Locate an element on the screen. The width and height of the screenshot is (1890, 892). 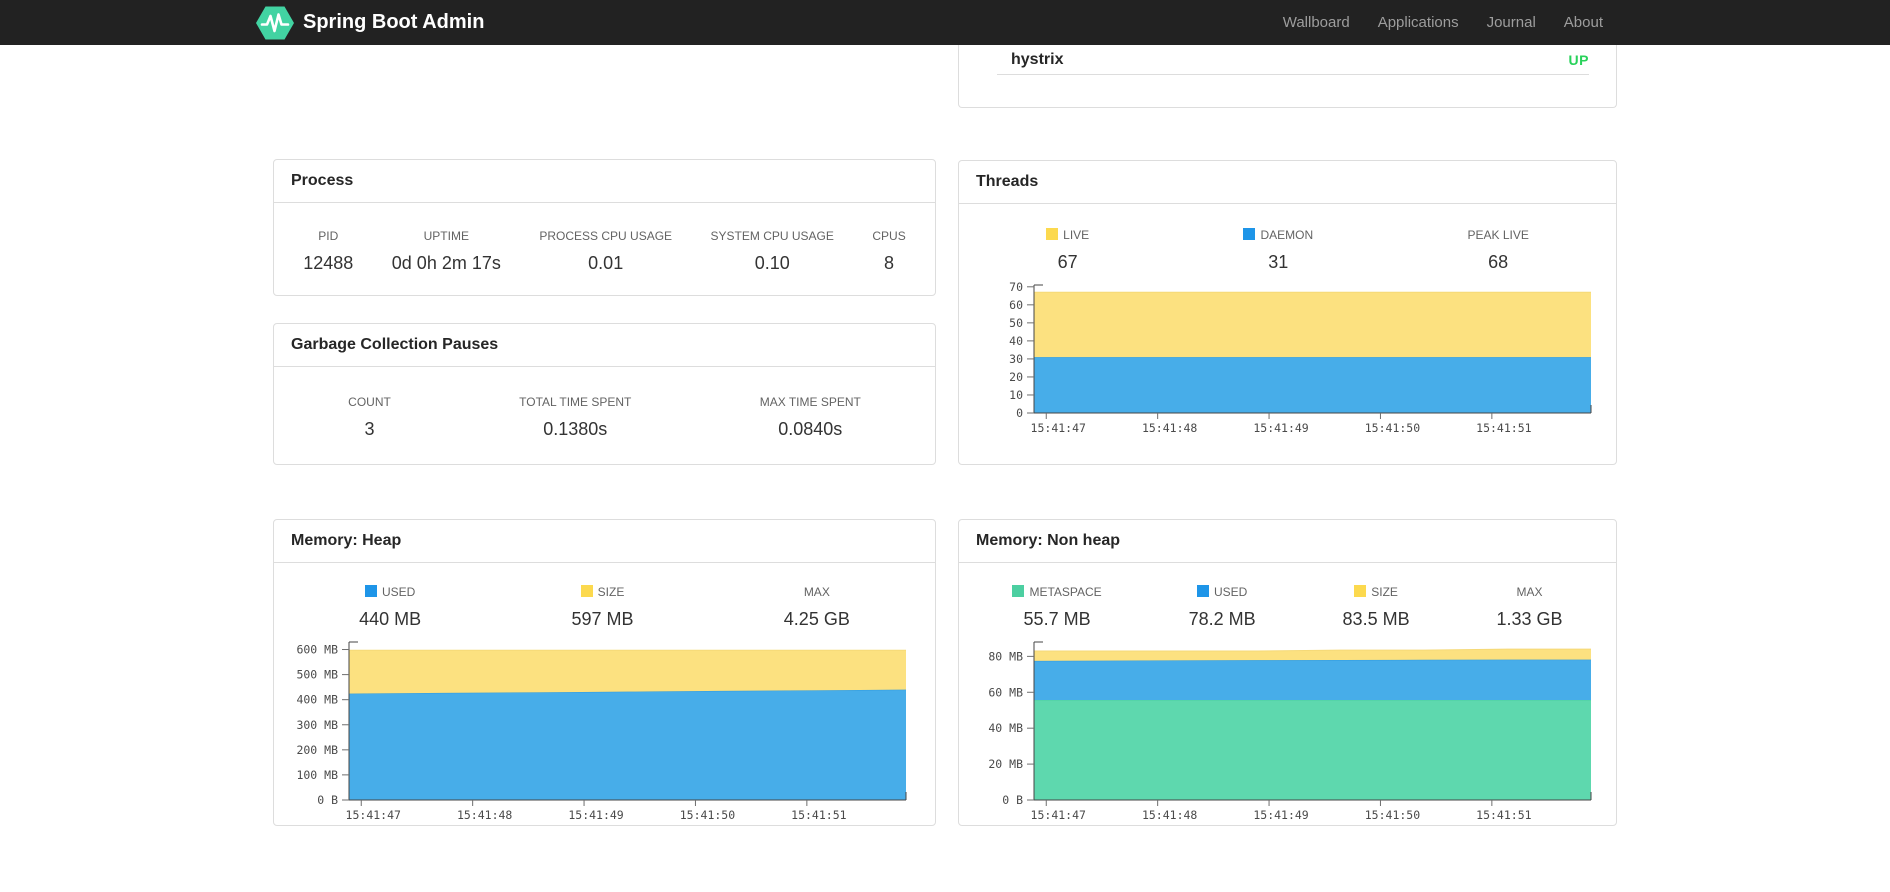
threads-card-title: Threads is located at coordinates (1287, 182).